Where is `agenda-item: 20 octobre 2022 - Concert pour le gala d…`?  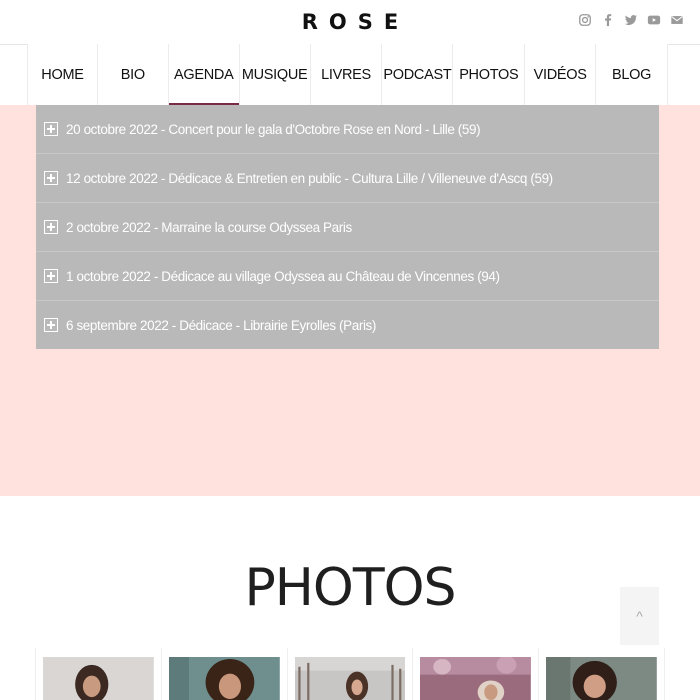
agenda-item: 20 octobre 2022 - Concert pour le gala d… is located at coordinates (347, 129).